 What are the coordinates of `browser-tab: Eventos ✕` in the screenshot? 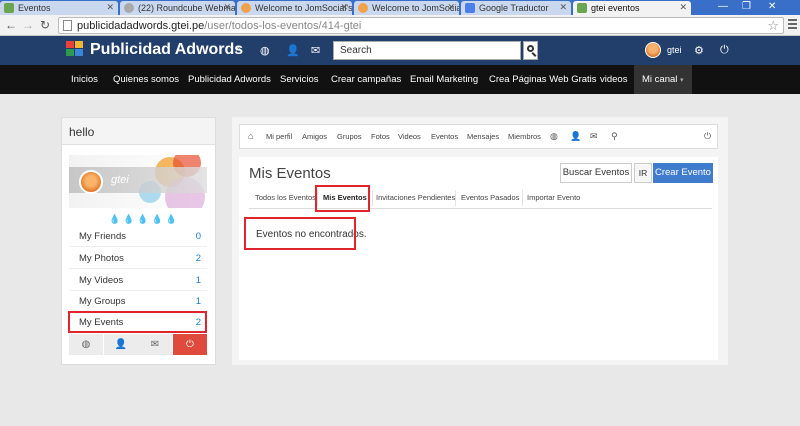 It's located at (59, 8).